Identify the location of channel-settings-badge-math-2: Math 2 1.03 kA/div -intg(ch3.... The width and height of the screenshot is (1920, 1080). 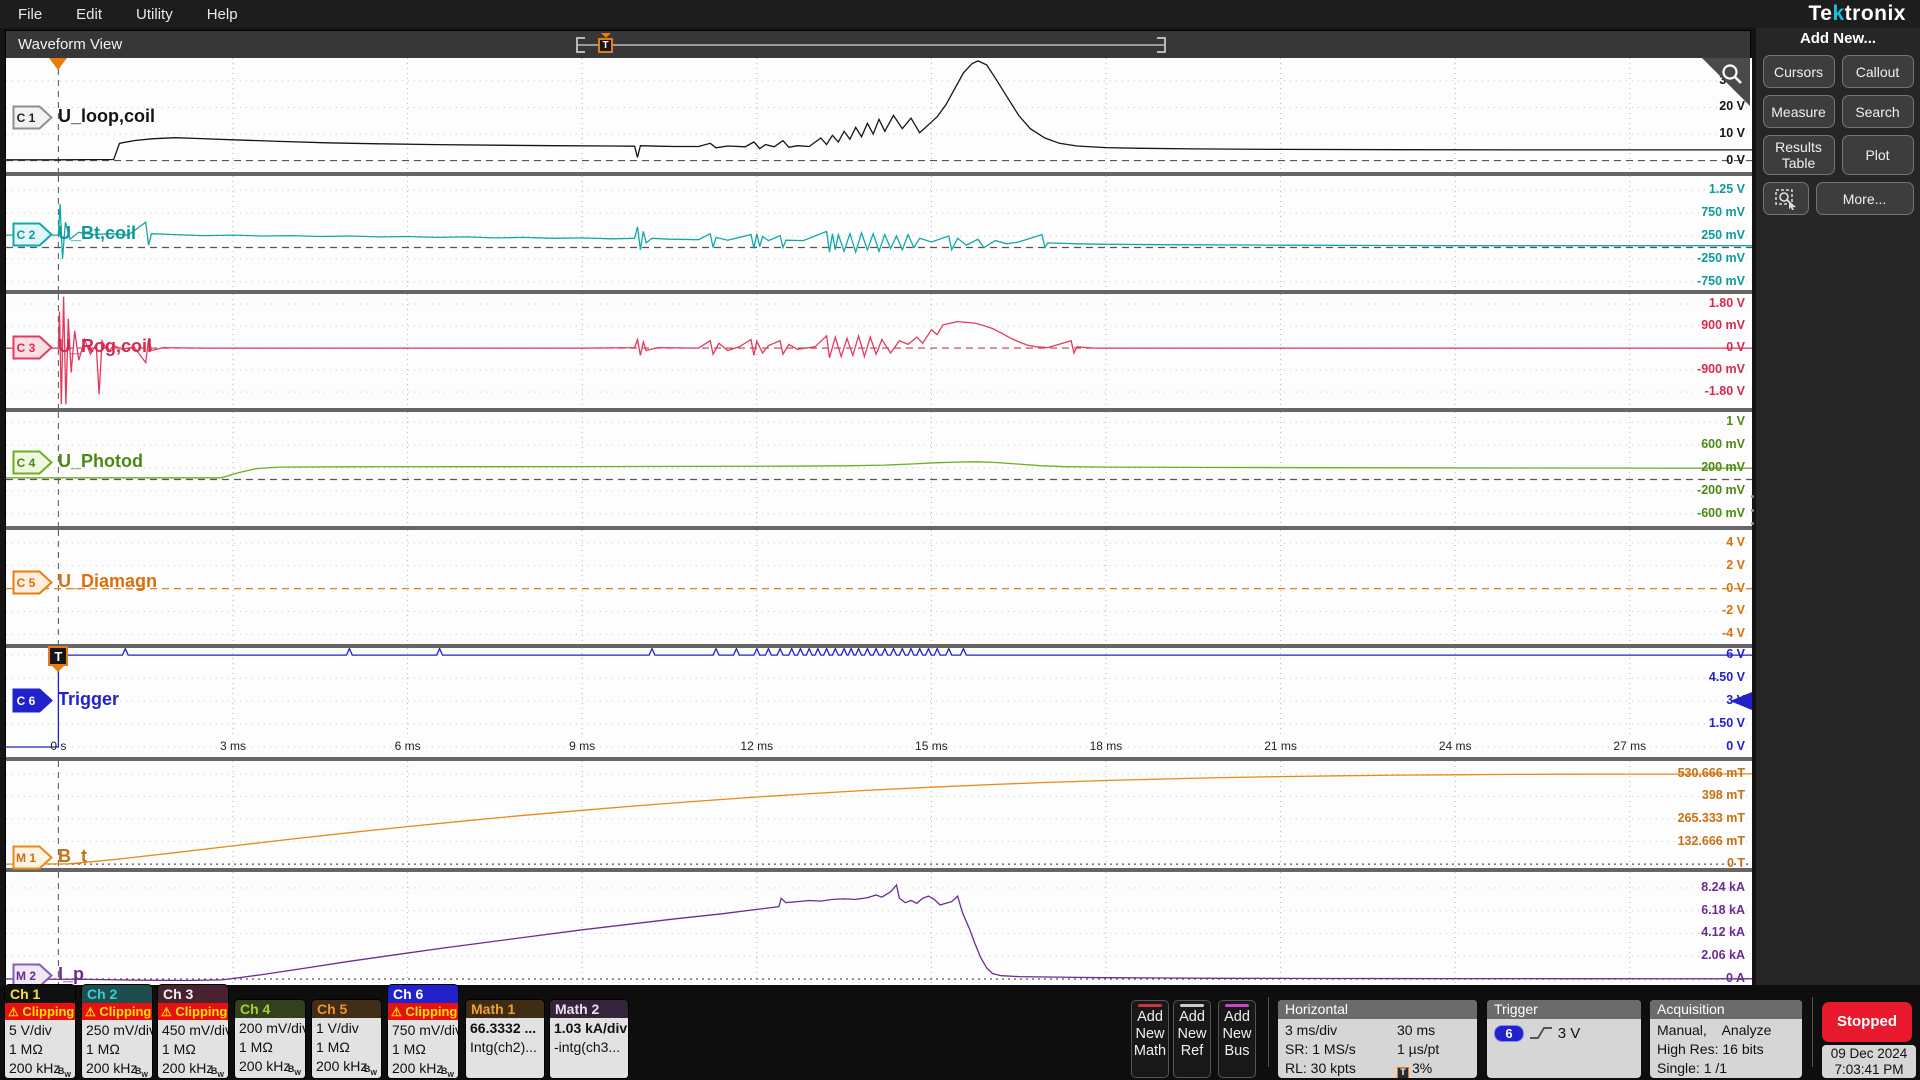
(589, 1039).